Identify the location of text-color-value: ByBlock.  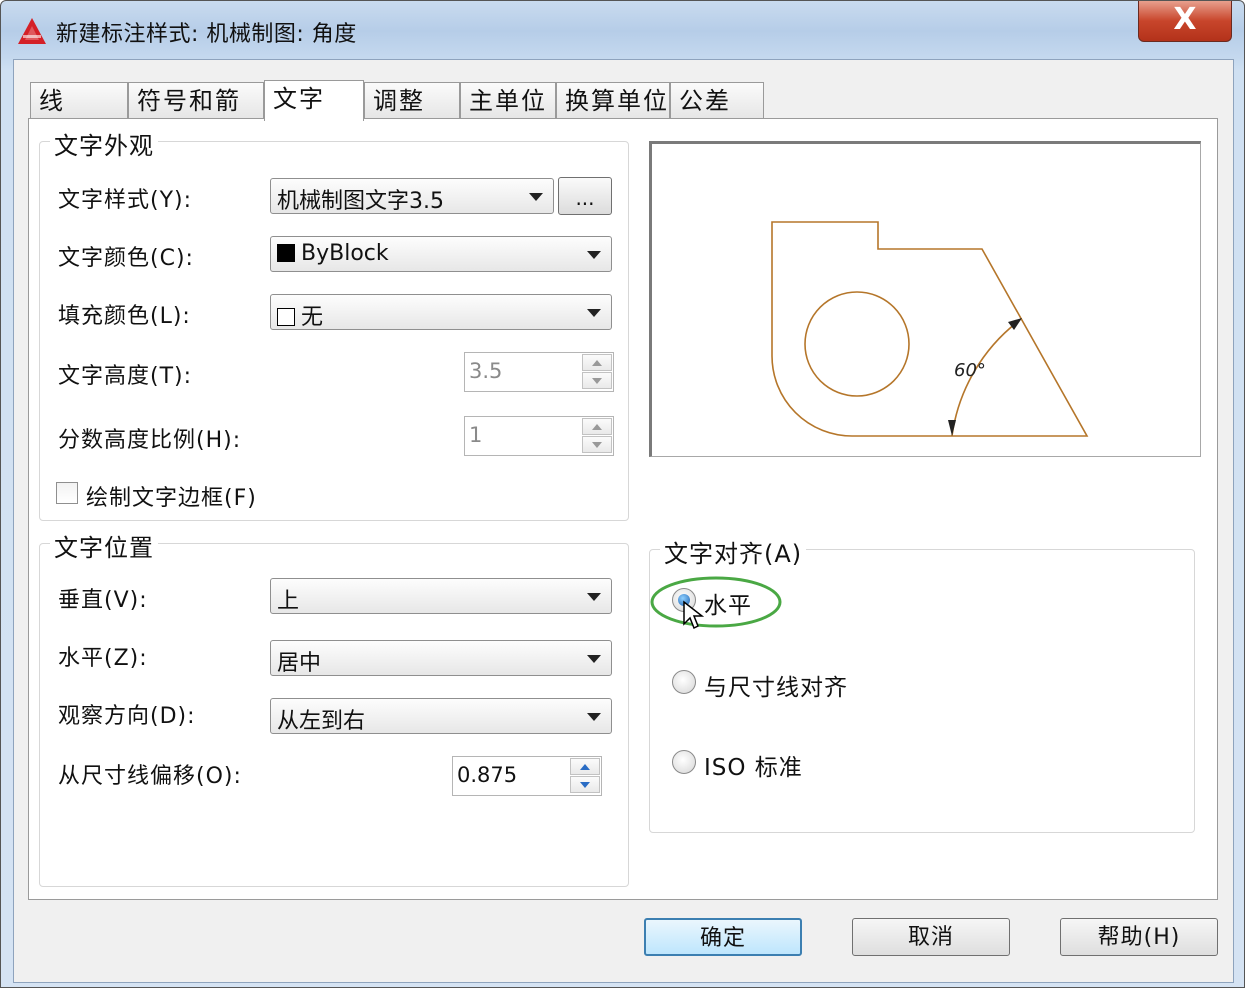
(345, 253).